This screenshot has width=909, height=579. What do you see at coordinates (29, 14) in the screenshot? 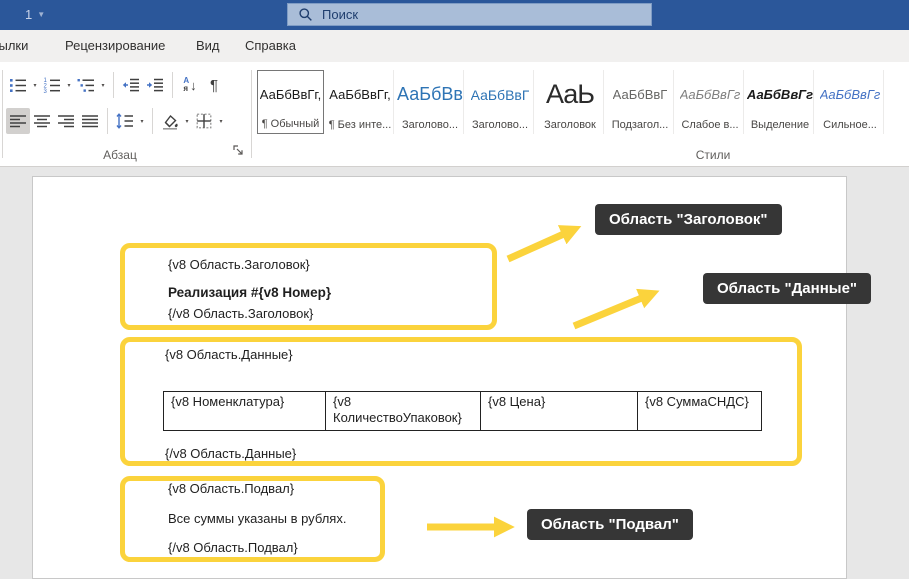
I see `document-title: 1` at bounding box center [29, 14].